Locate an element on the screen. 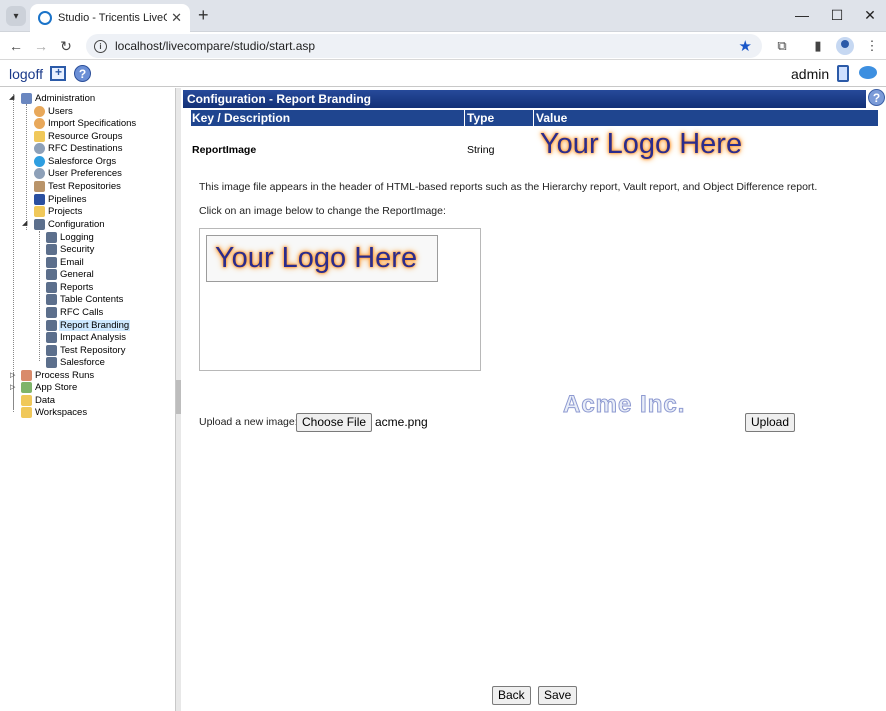 The height and width of the screenshot is (711, 886). chat-bubble-icon is located at coordinates (868, 72).